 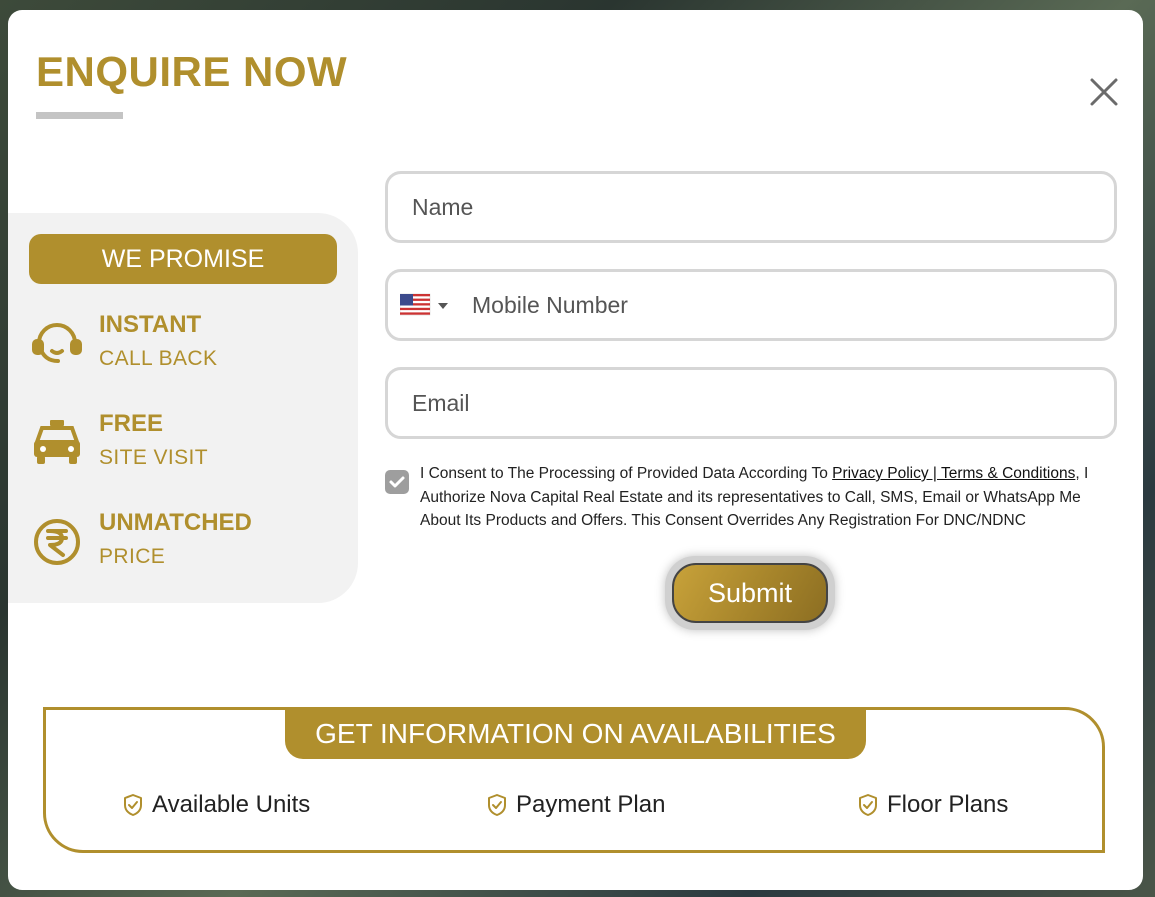 What do you see at coordinates (787, 305) in the screenshot?
I see `mobile-input` at bounding box center [787, 305].